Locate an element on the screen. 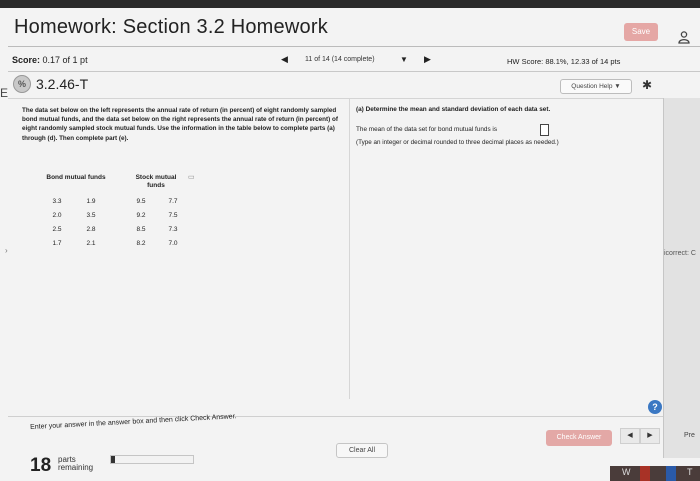  copy-icon: ▭ is located at coordinates (191, 177).